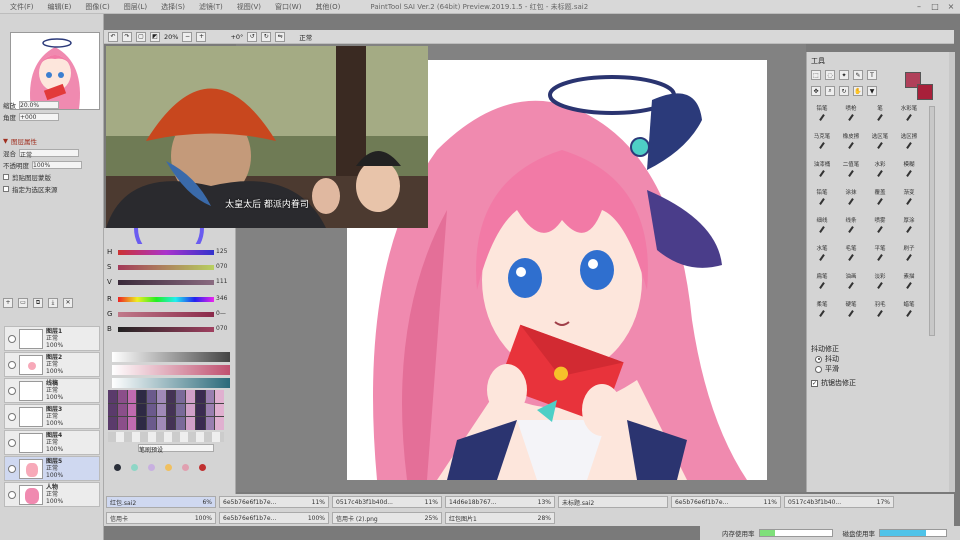 The width and height of the screenshot is (960, 540). Describe the element at coordinates (166, 252) in the screenshot. I see `hsv-h-slider` at that location.